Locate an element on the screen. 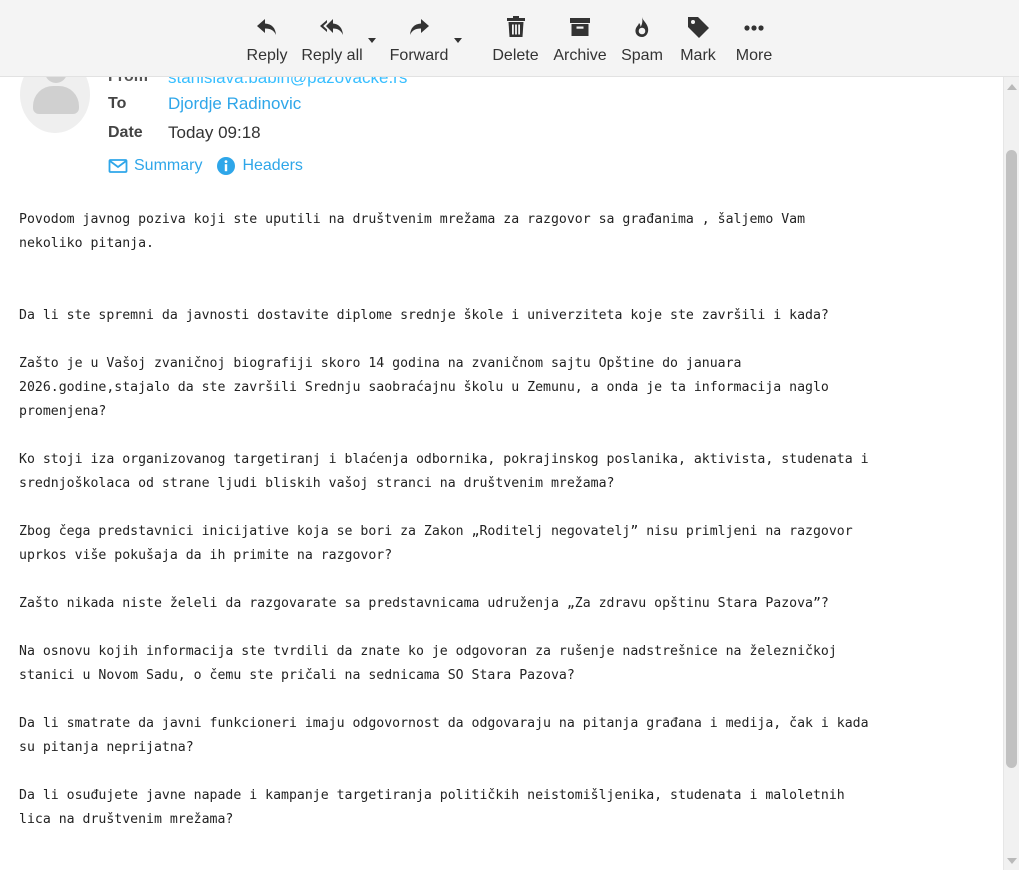 Image resolution: width=1019 pixels, height=870 pixels. from-value: stanislava.babin@pazovacke.rs is located at coordinates (287, 82).